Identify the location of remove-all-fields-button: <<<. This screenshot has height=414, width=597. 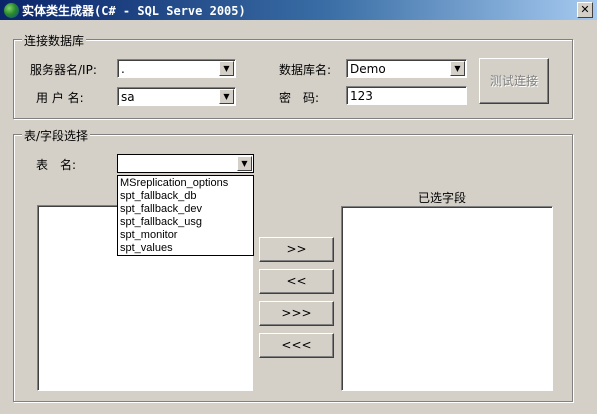
(296, 345).